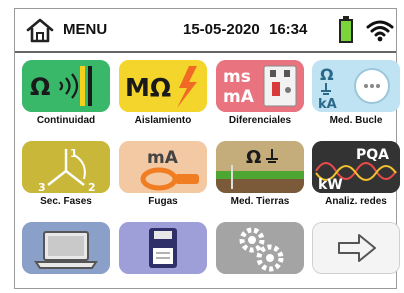 The image size is (404, 293). Describe the element at coordinates (221, 29) in the screenshot. I see `date-display: 15-05-2020` at that location.